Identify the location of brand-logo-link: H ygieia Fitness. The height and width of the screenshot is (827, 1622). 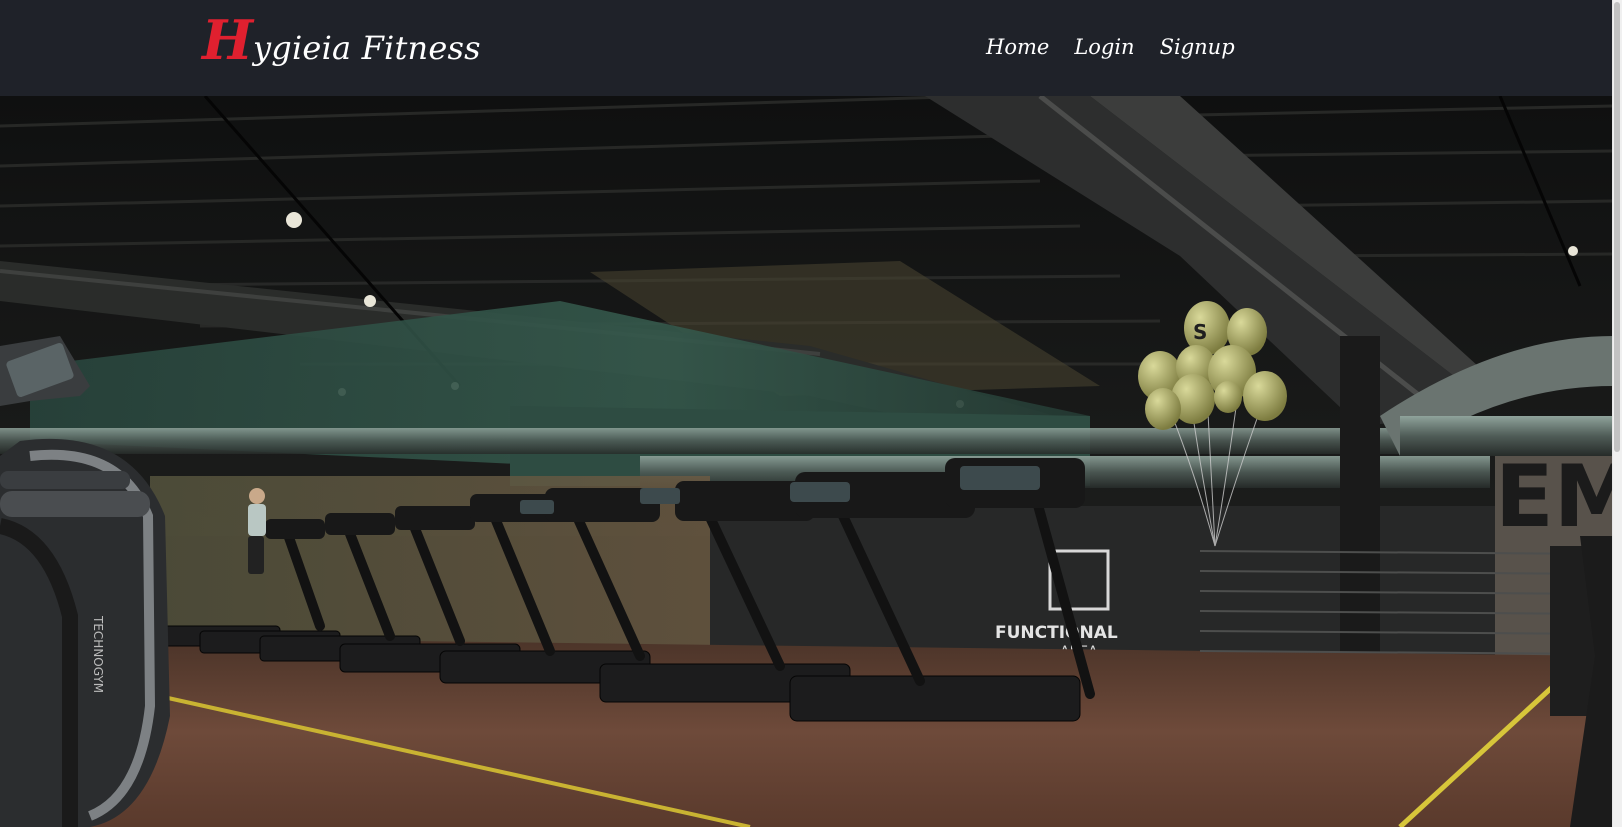
(341, 40).